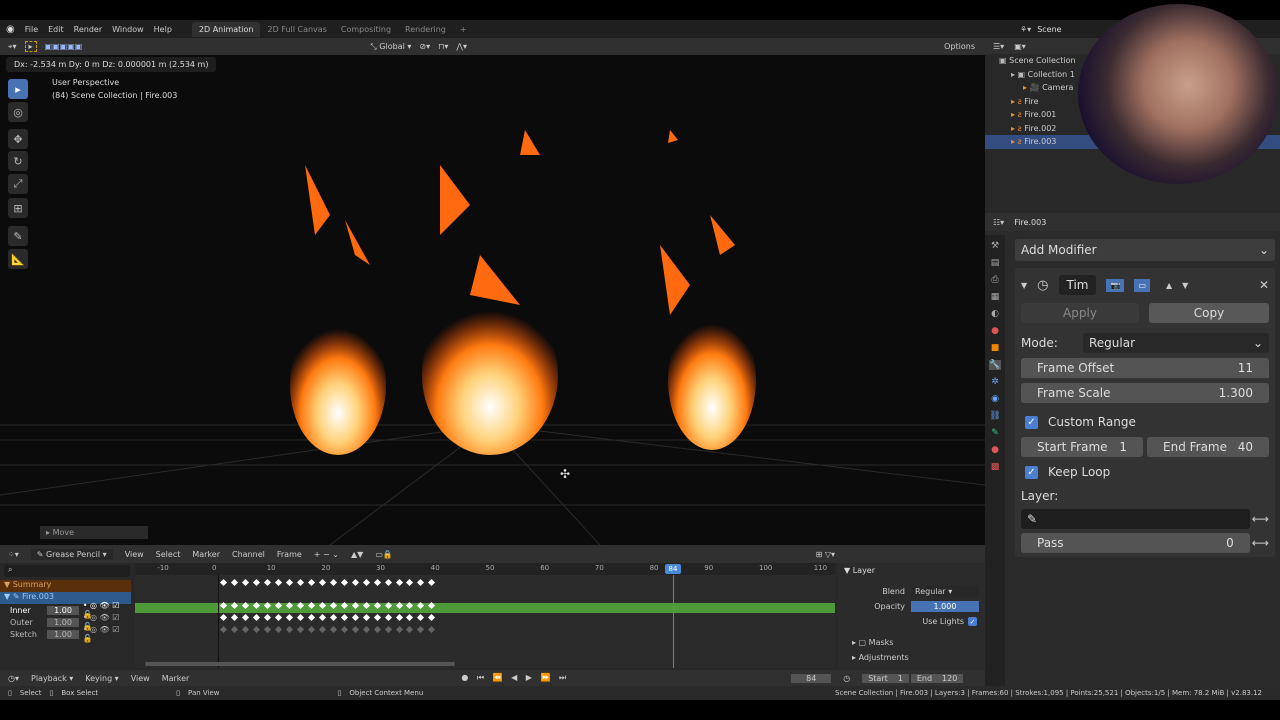  I want to click on last-operator-panel: ▸ Move, so click(94, 532).